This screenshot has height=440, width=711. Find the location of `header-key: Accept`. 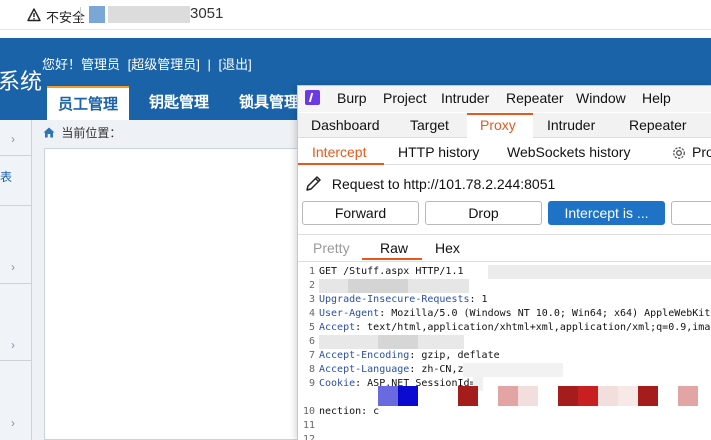

header-key: Accept is located at coordinates (337, 327).